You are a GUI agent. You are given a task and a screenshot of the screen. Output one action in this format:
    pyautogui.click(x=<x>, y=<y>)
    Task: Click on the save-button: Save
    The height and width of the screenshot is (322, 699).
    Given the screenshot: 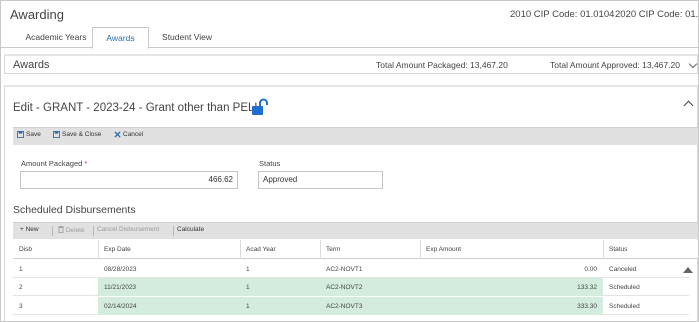 What is the action you would take?
    pyautogui.click(x=29, y=134)
    